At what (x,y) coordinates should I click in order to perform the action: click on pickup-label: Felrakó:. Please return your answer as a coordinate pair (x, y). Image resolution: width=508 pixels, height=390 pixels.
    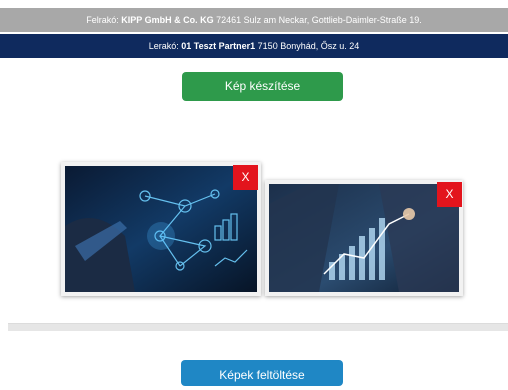
    Looking at the image, I should click on (102, 20).